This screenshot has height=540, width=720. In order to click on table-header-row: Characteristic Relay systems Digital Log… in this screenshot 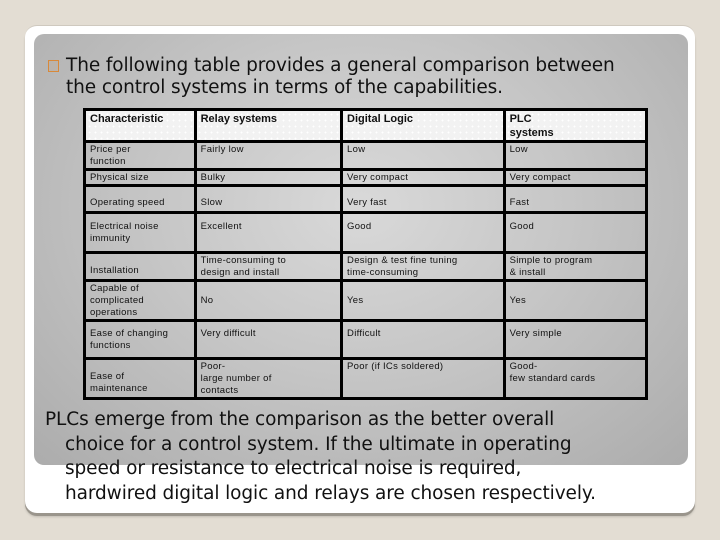, I will do `click(366, 125)`.